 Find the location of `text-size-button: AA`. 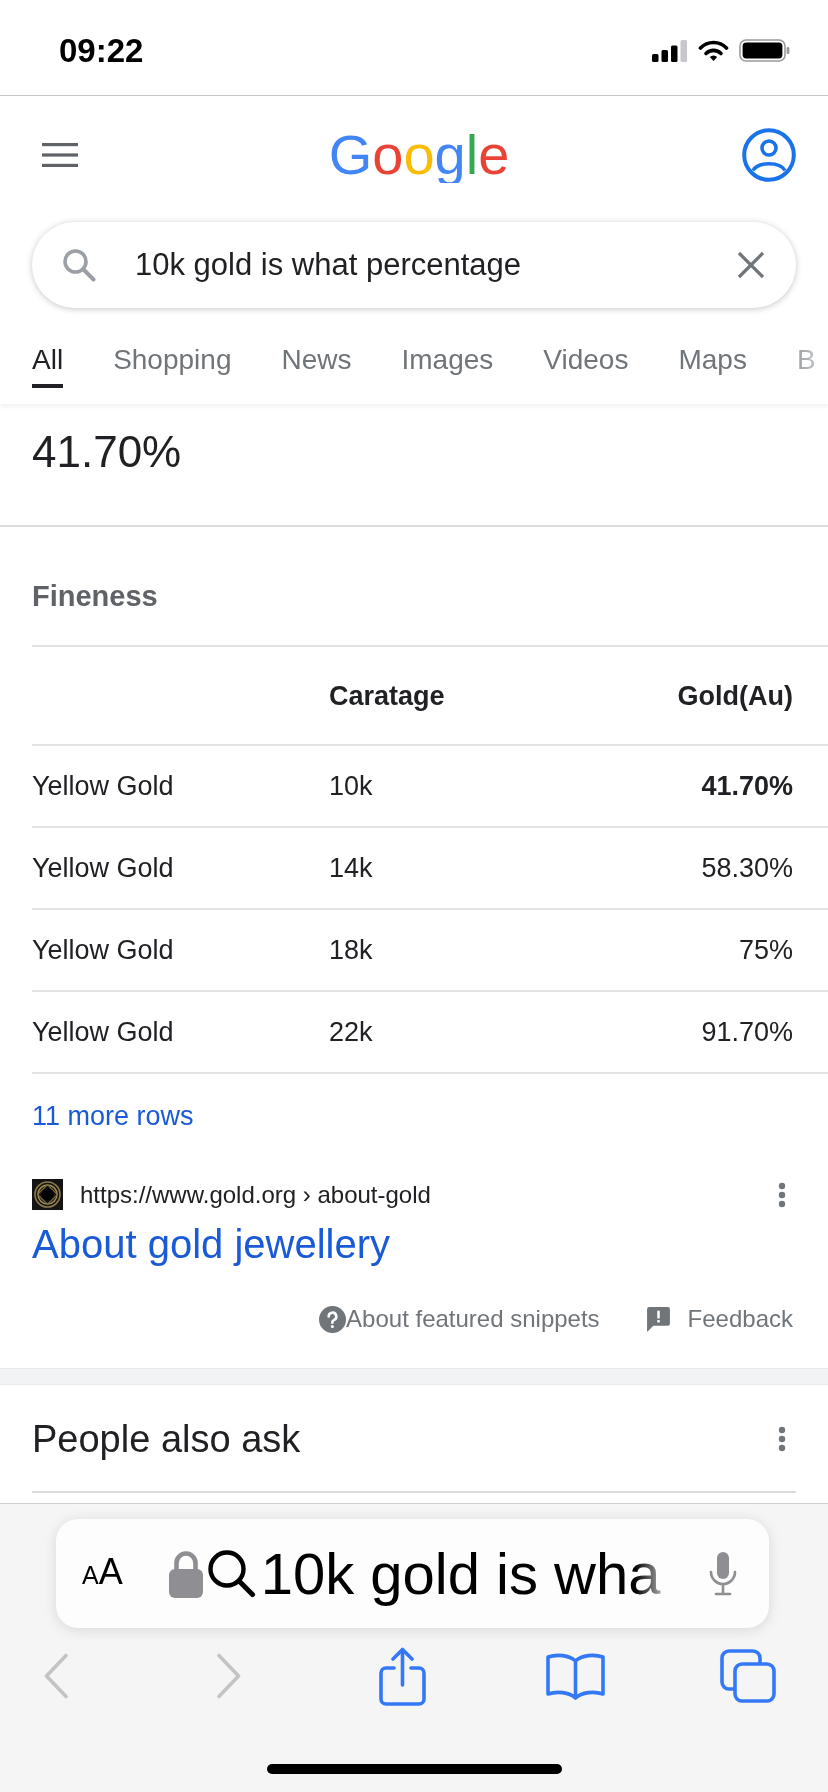

text-size-button: AA is located at coordinates (102, 1573).